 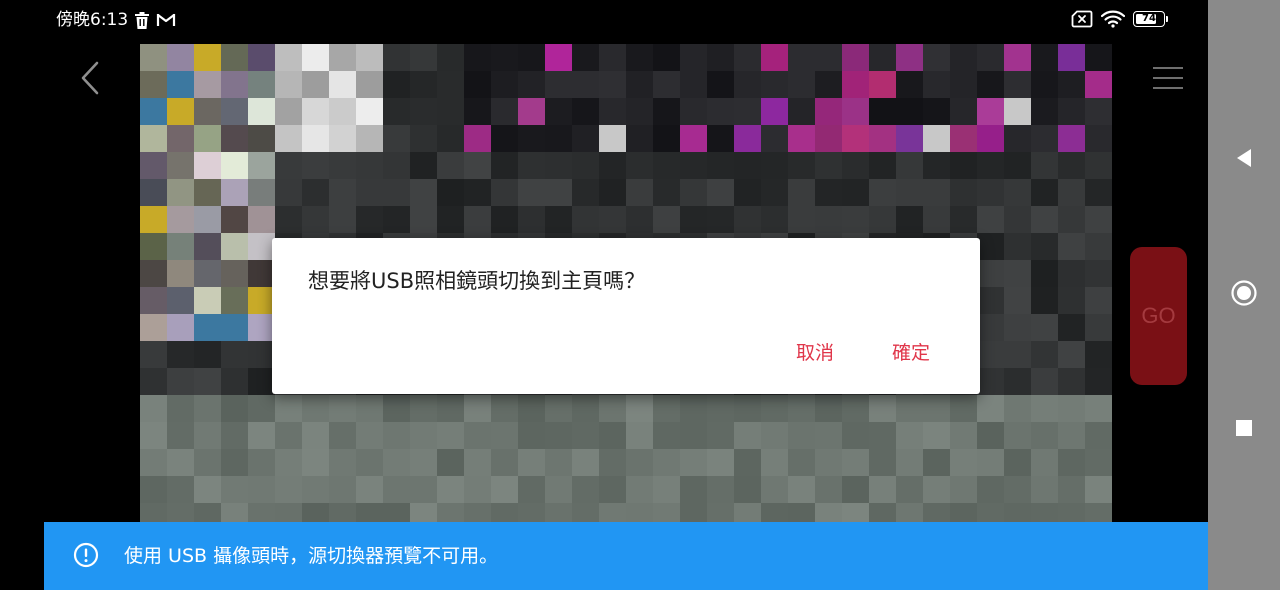 I want to click on menu-button, so click(x=1168, y=80).